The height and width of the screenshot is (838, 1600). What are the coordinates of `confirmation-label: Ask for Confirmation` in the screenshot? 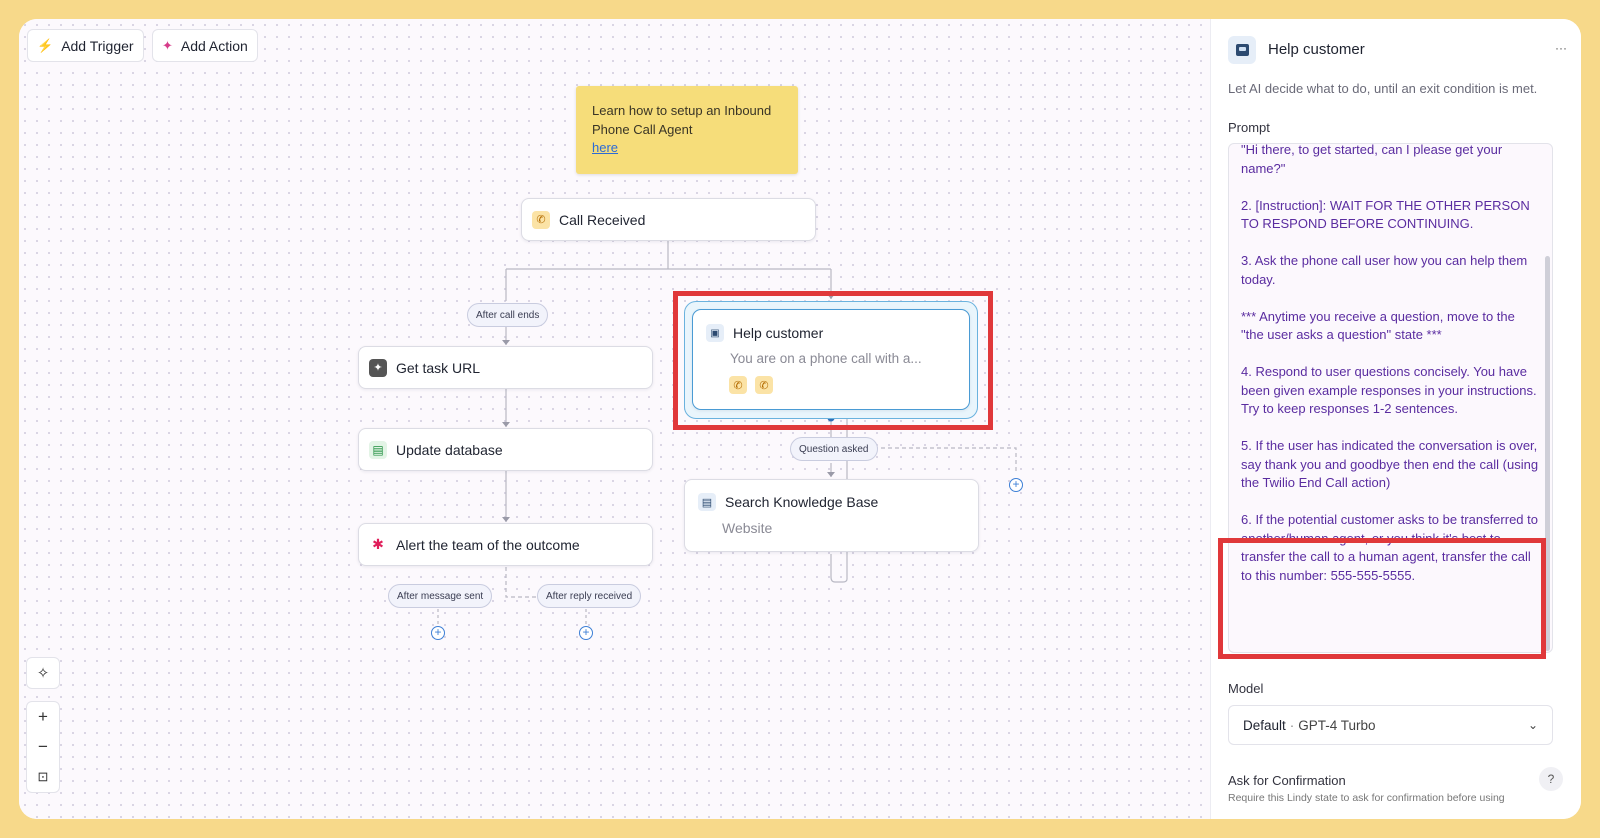 It's located at (1287, 780).